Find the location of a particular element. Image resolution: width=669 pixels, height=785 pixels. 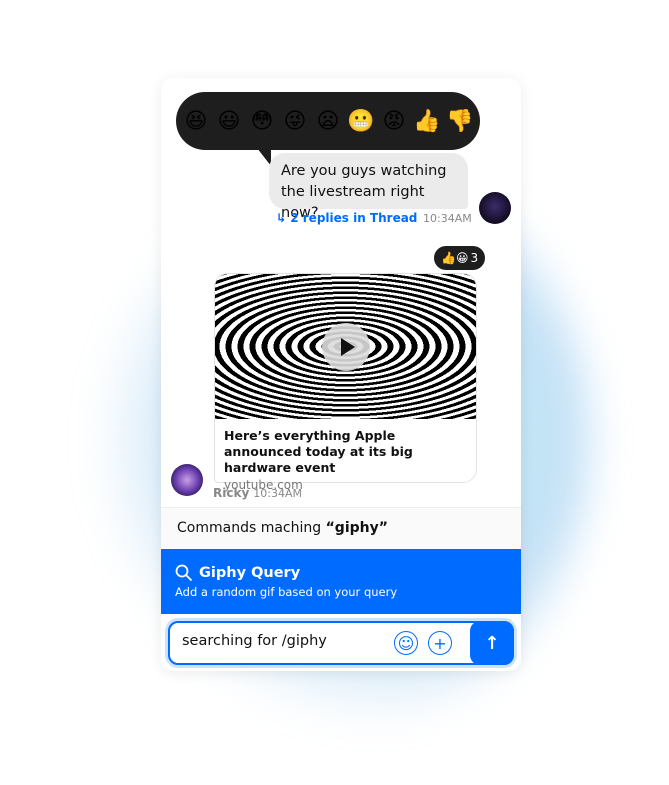

reaction-angry: 😡 is located at coordinates (394, 121).